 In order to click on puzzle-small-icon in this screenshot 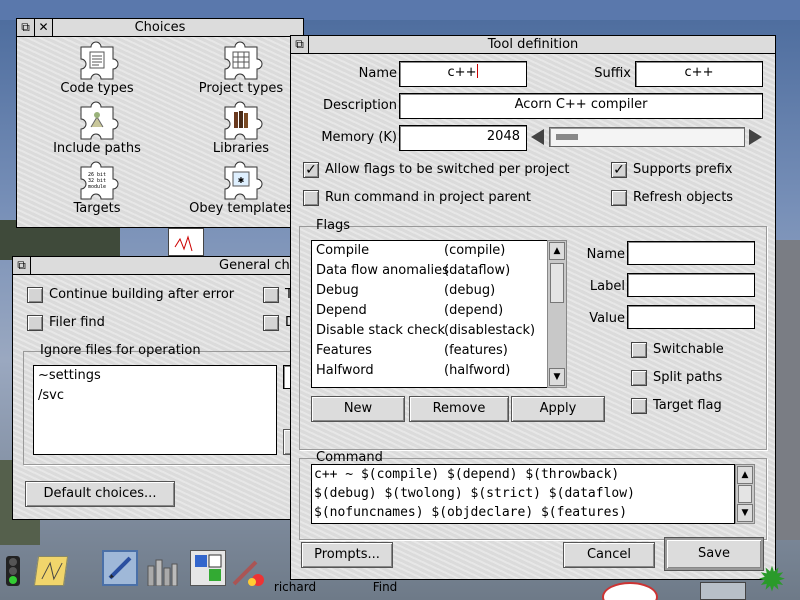, I will do `click(249, 573)`.